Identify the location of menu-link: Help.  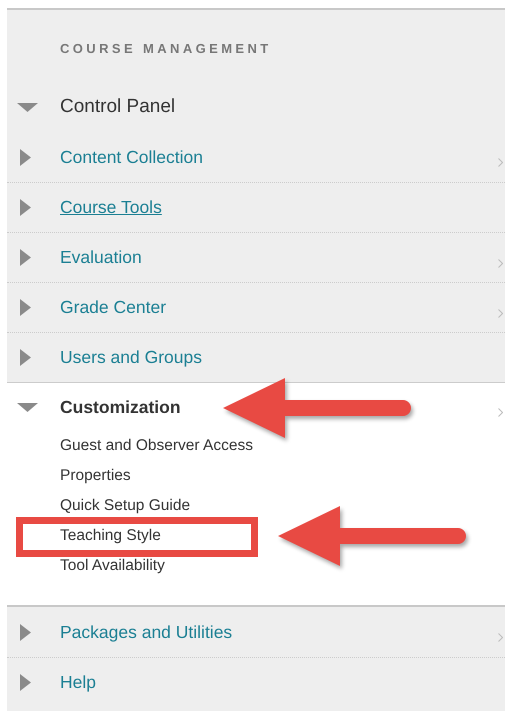
(78, 682).